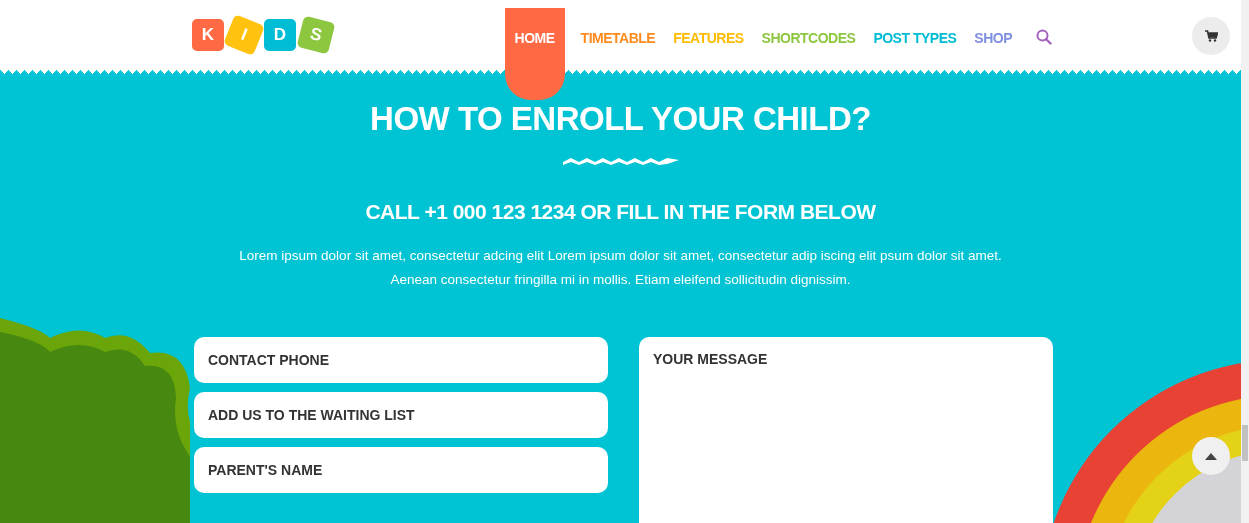 The height and width of the screenshot is (523, 1249). I want to click on logo-letter: I, so click(244, 35).